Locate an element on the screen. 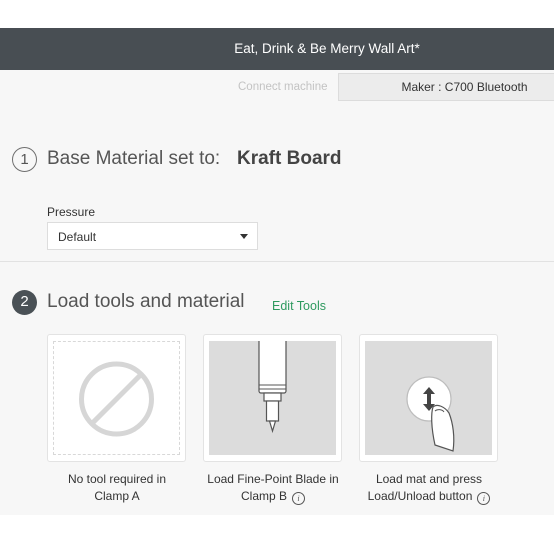  caption-line: Clamp B i is located at coordinates (273, 496).